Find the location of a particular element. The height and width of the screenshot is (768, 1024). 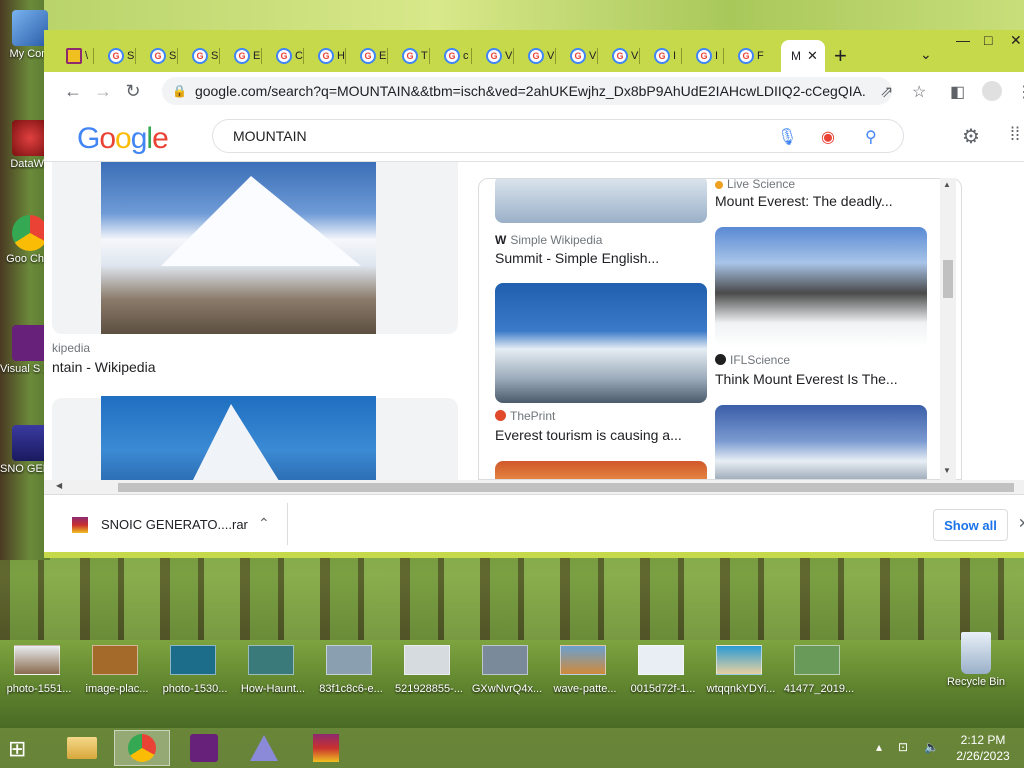

taskbar-winrar is located at coordinates (326, 748).